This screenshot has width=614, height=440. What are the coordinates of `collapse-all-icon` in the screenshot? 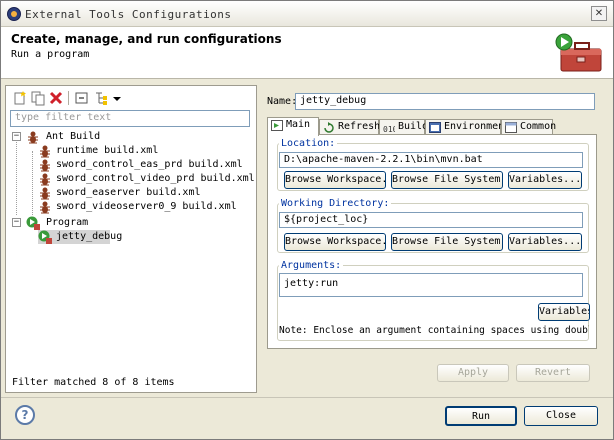 It's located at (82, 98).